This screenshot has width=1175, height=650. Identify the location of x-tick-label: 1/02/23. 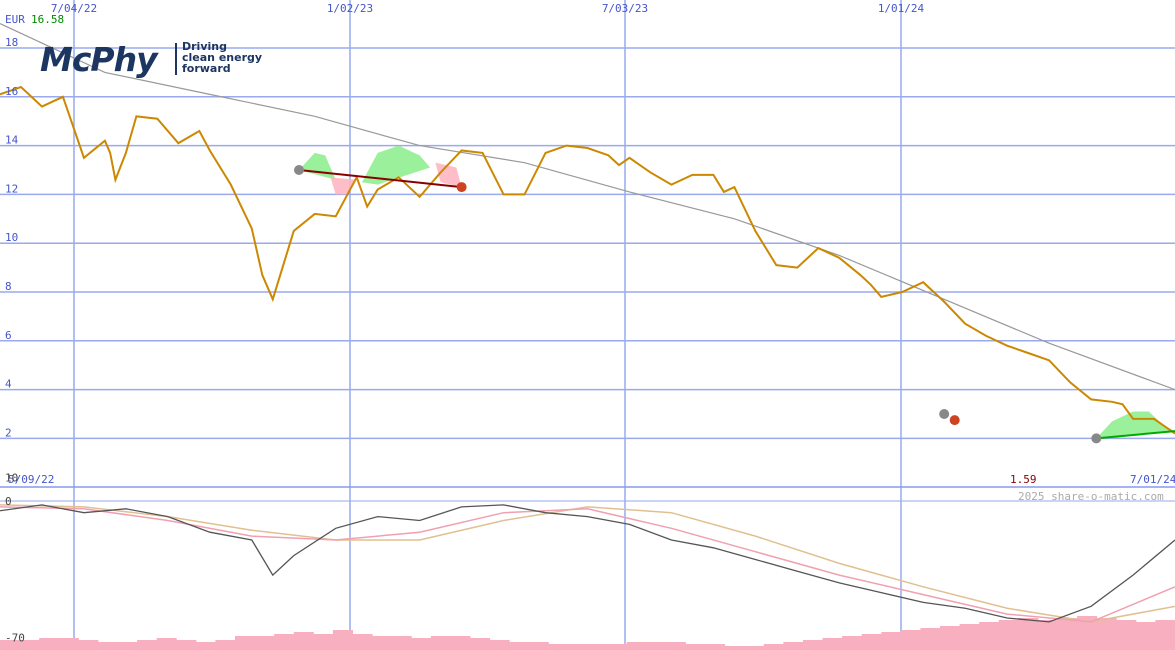
(350, 8).